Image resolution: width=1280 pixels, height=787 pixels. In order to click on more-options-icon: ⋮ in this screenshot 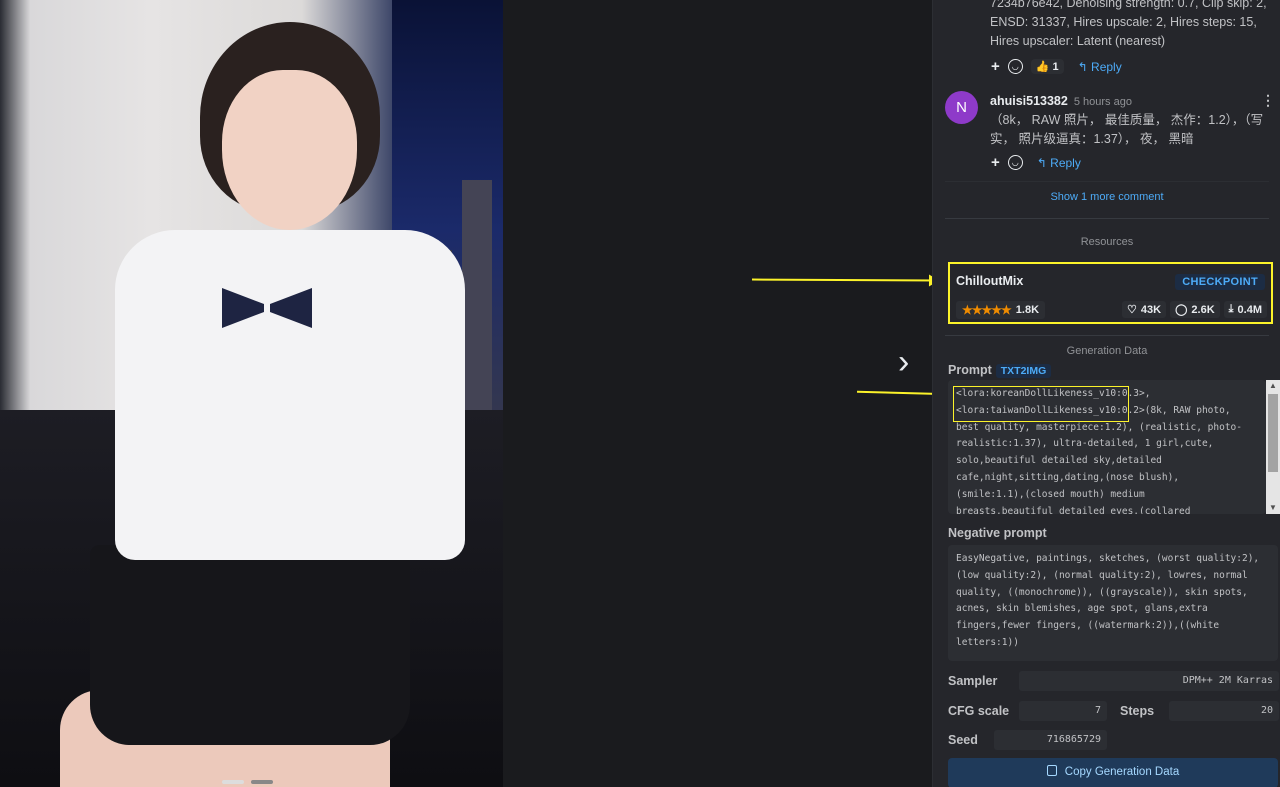, I will do `click(1268, 100)`.